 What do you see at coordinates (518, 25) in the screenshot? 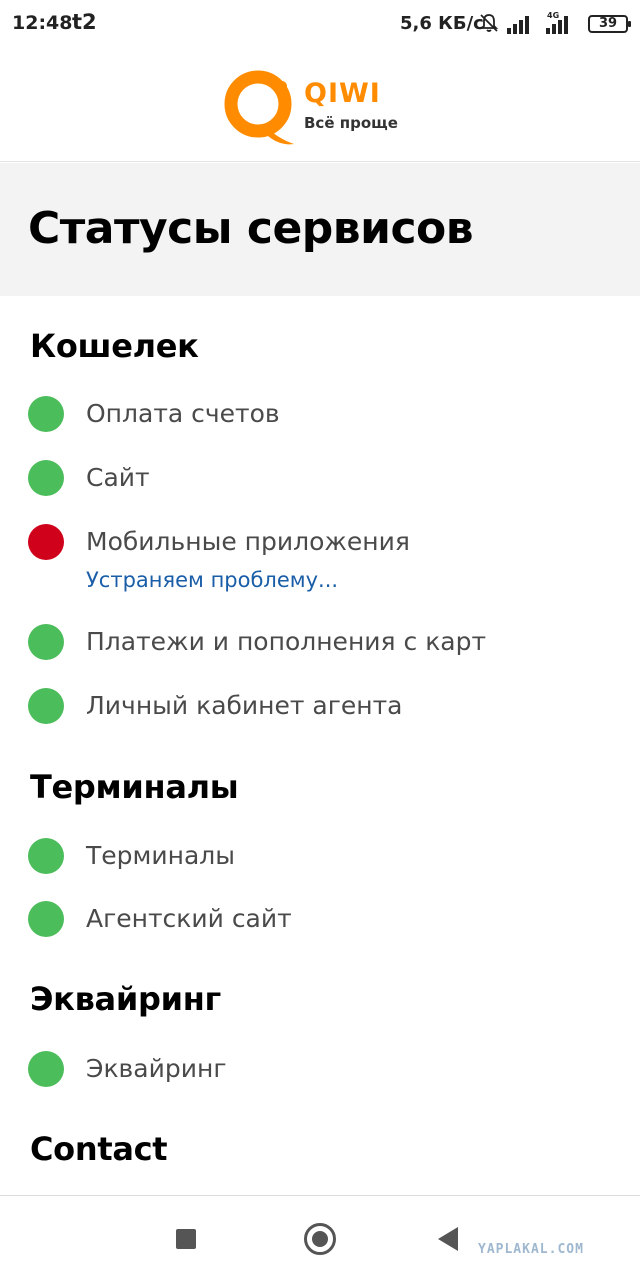
I see `signal-icon` at bounding box center [518, 25].